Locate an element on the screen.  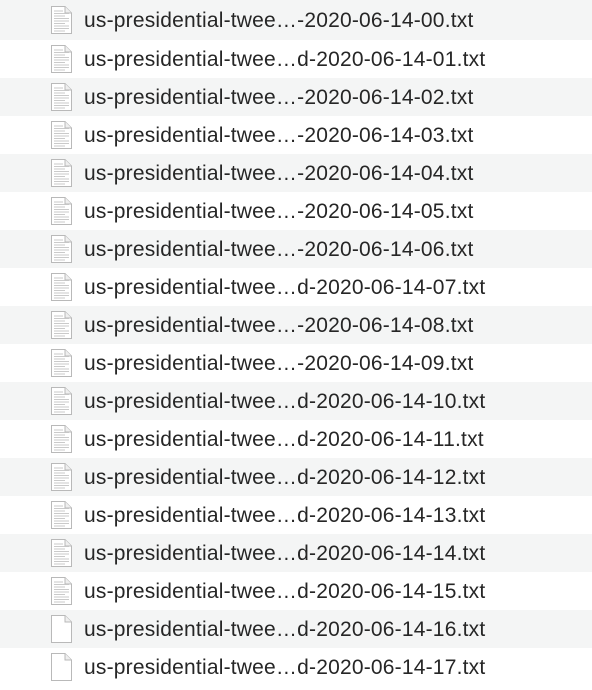
file-row: us-presidential-twee…-2020-06-14-02.txt is located at coordinates (296, 97).